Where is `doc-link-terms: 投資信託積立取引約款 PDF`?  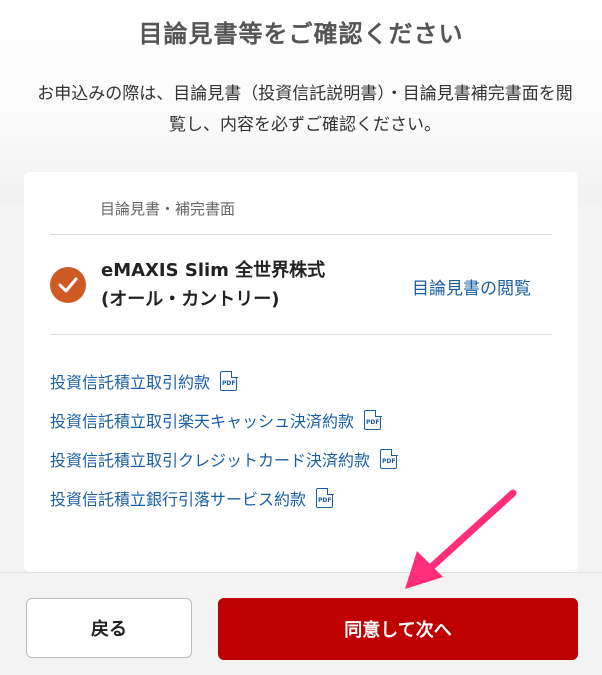 doc-link-terms: 投資信託積立取引約款 PDF is located at coordinates (144, 381).